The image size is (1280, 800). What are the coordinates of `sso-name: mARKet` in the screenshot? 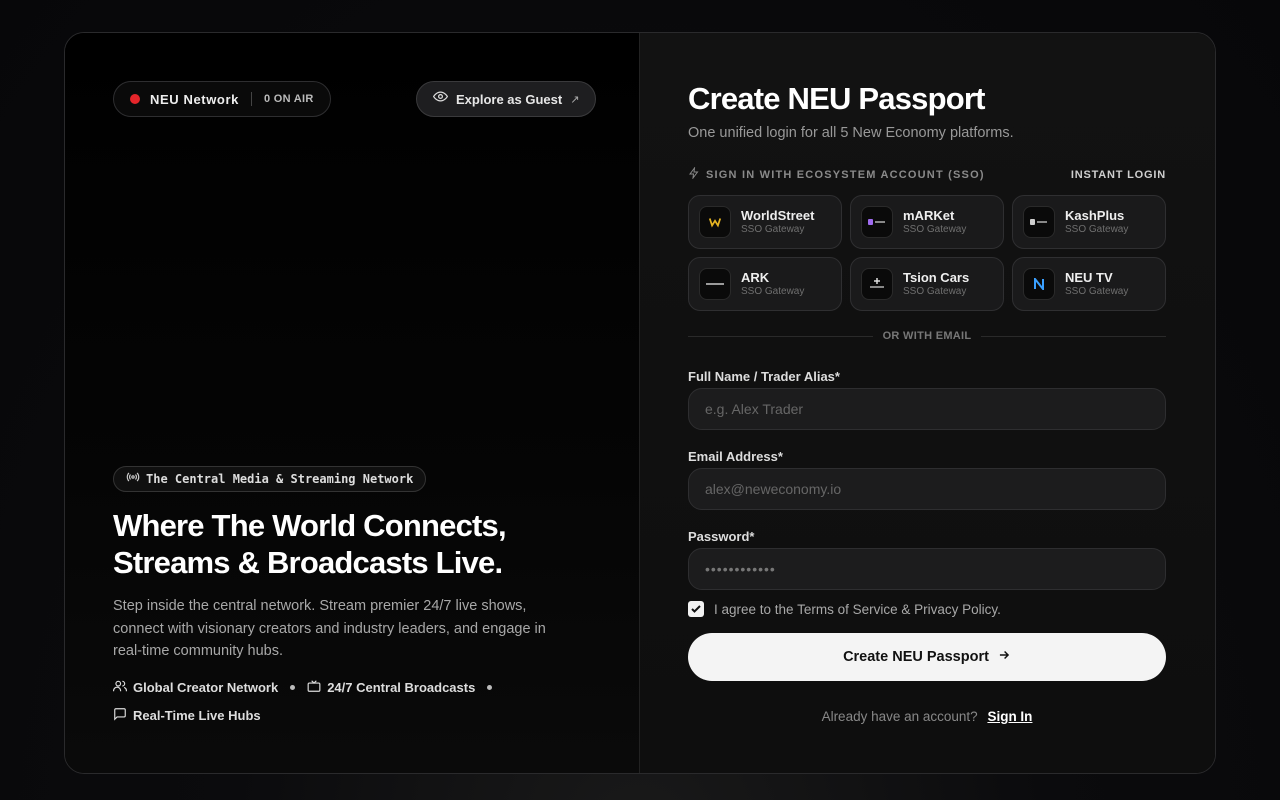 It's located at (929, 215).